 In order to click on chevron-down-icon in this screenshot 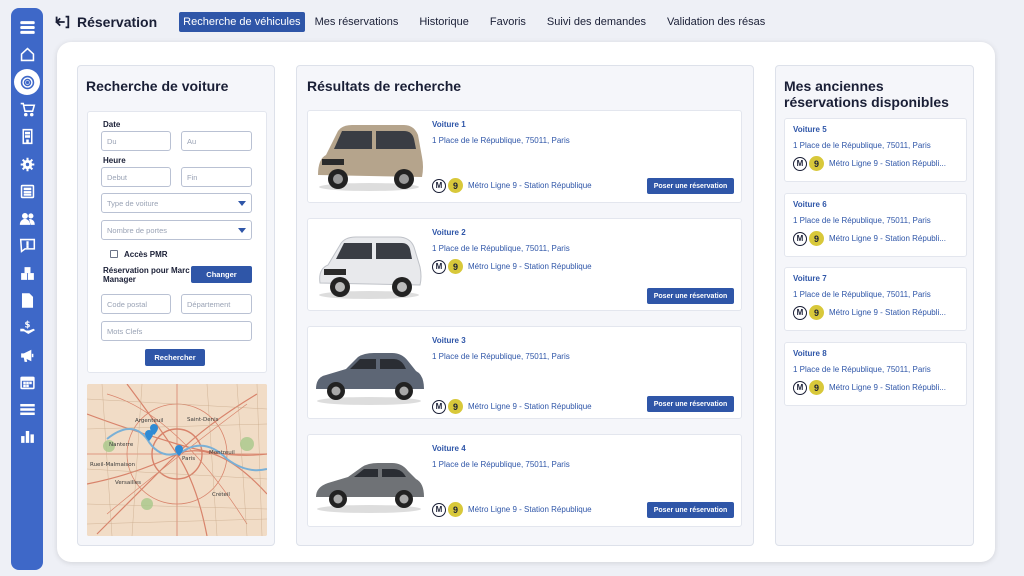, I will do `click(242, 203)`.